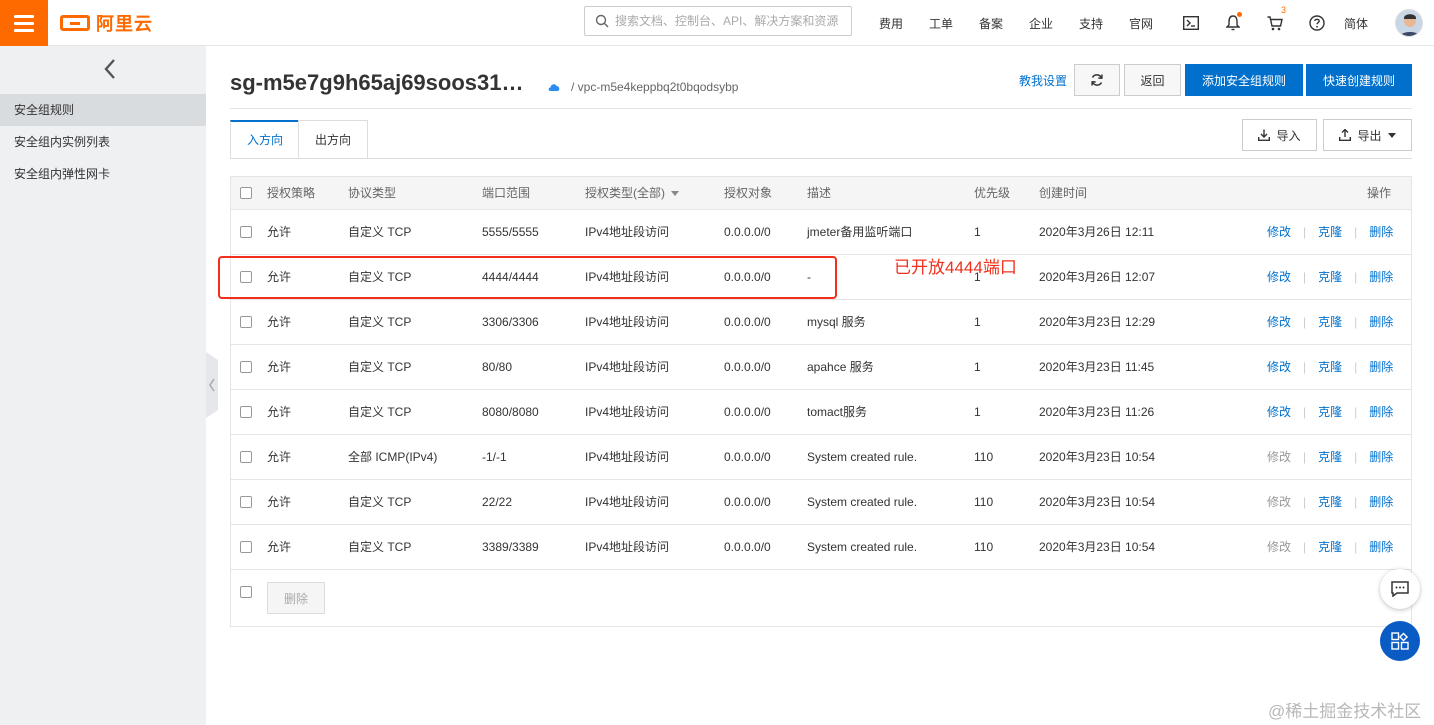 This screenshot has height=725, width=1434. I want to click on bell-icon, so click(1233, 23).